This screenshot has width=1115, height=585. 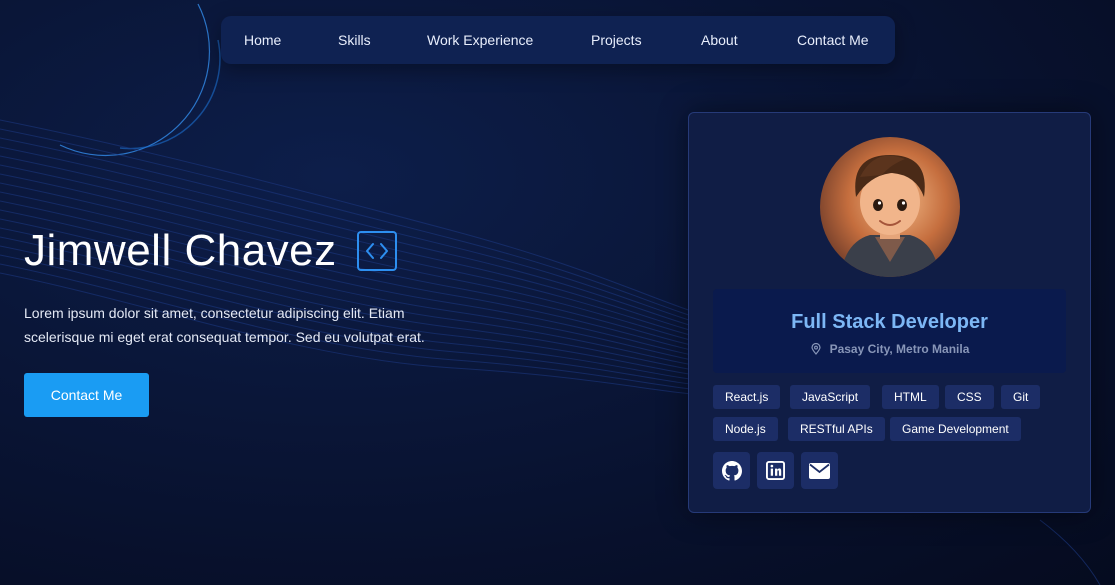 I want to click on skill-tag: Git, so click(x=1021, y=397).